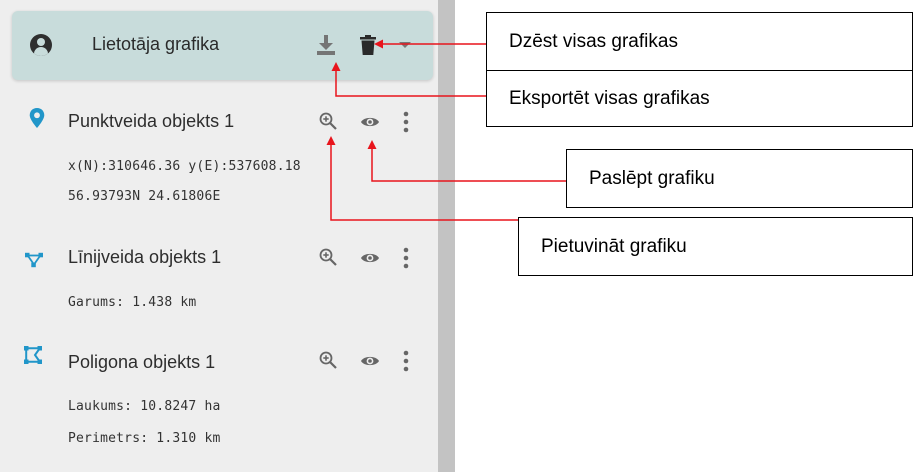 This screenshot has width=913, height=472. What do you see at coordinates (739, 178) in the screenshot?
I see `callout-hide: Paslēpt grafiku` at bounding box center [739, 178].